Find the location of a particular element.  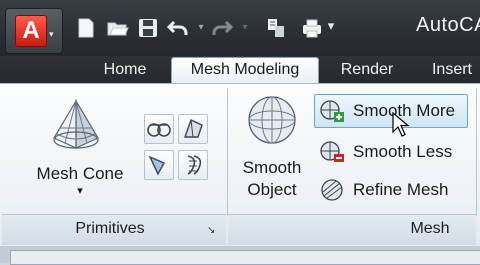

plot-icon is located at coordinates (312, 28).